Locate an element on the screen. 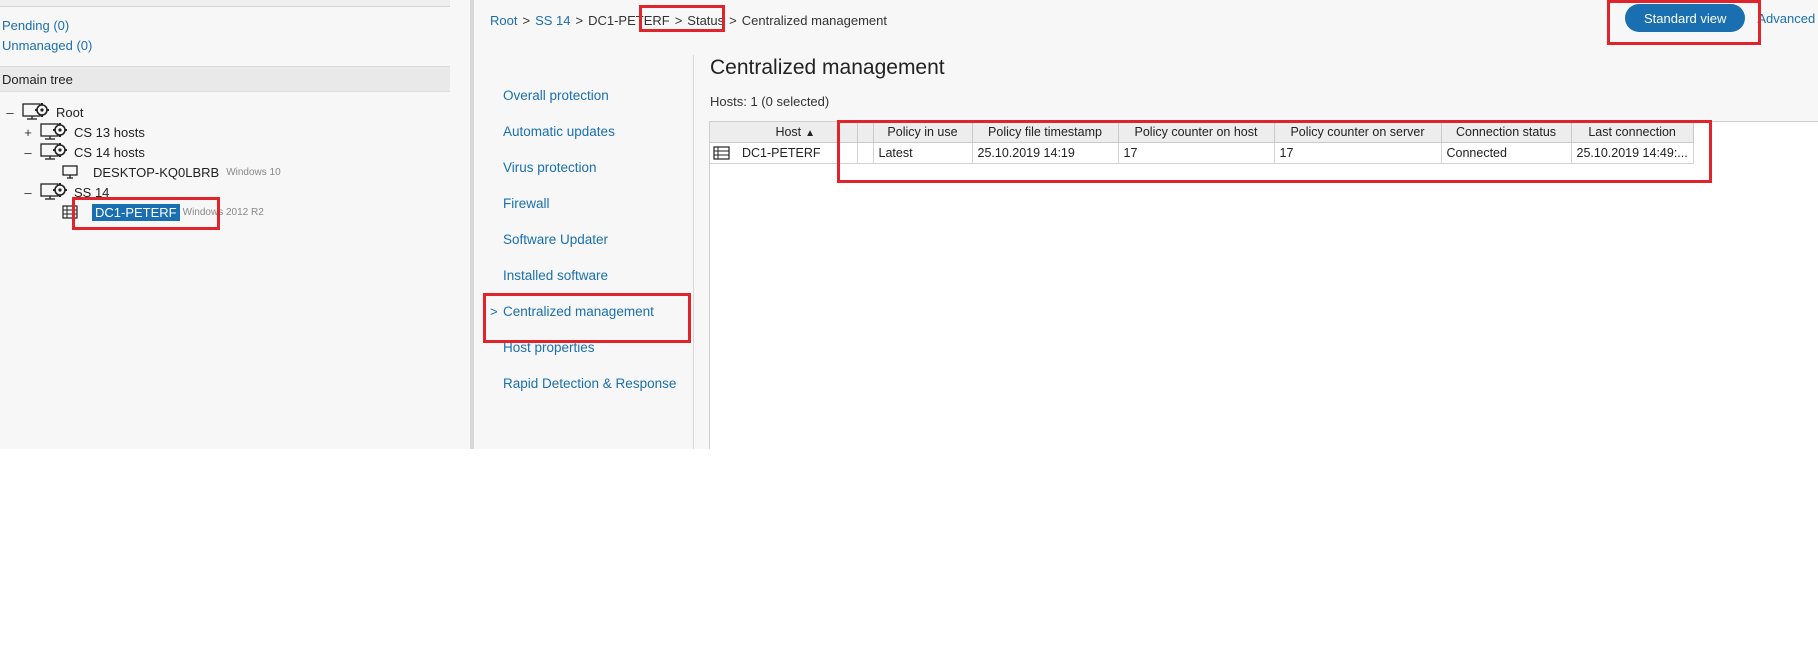 The image size is (1818, 648). tree-label-cs13: CS 13 hosts is located at coordinates (109, 132).